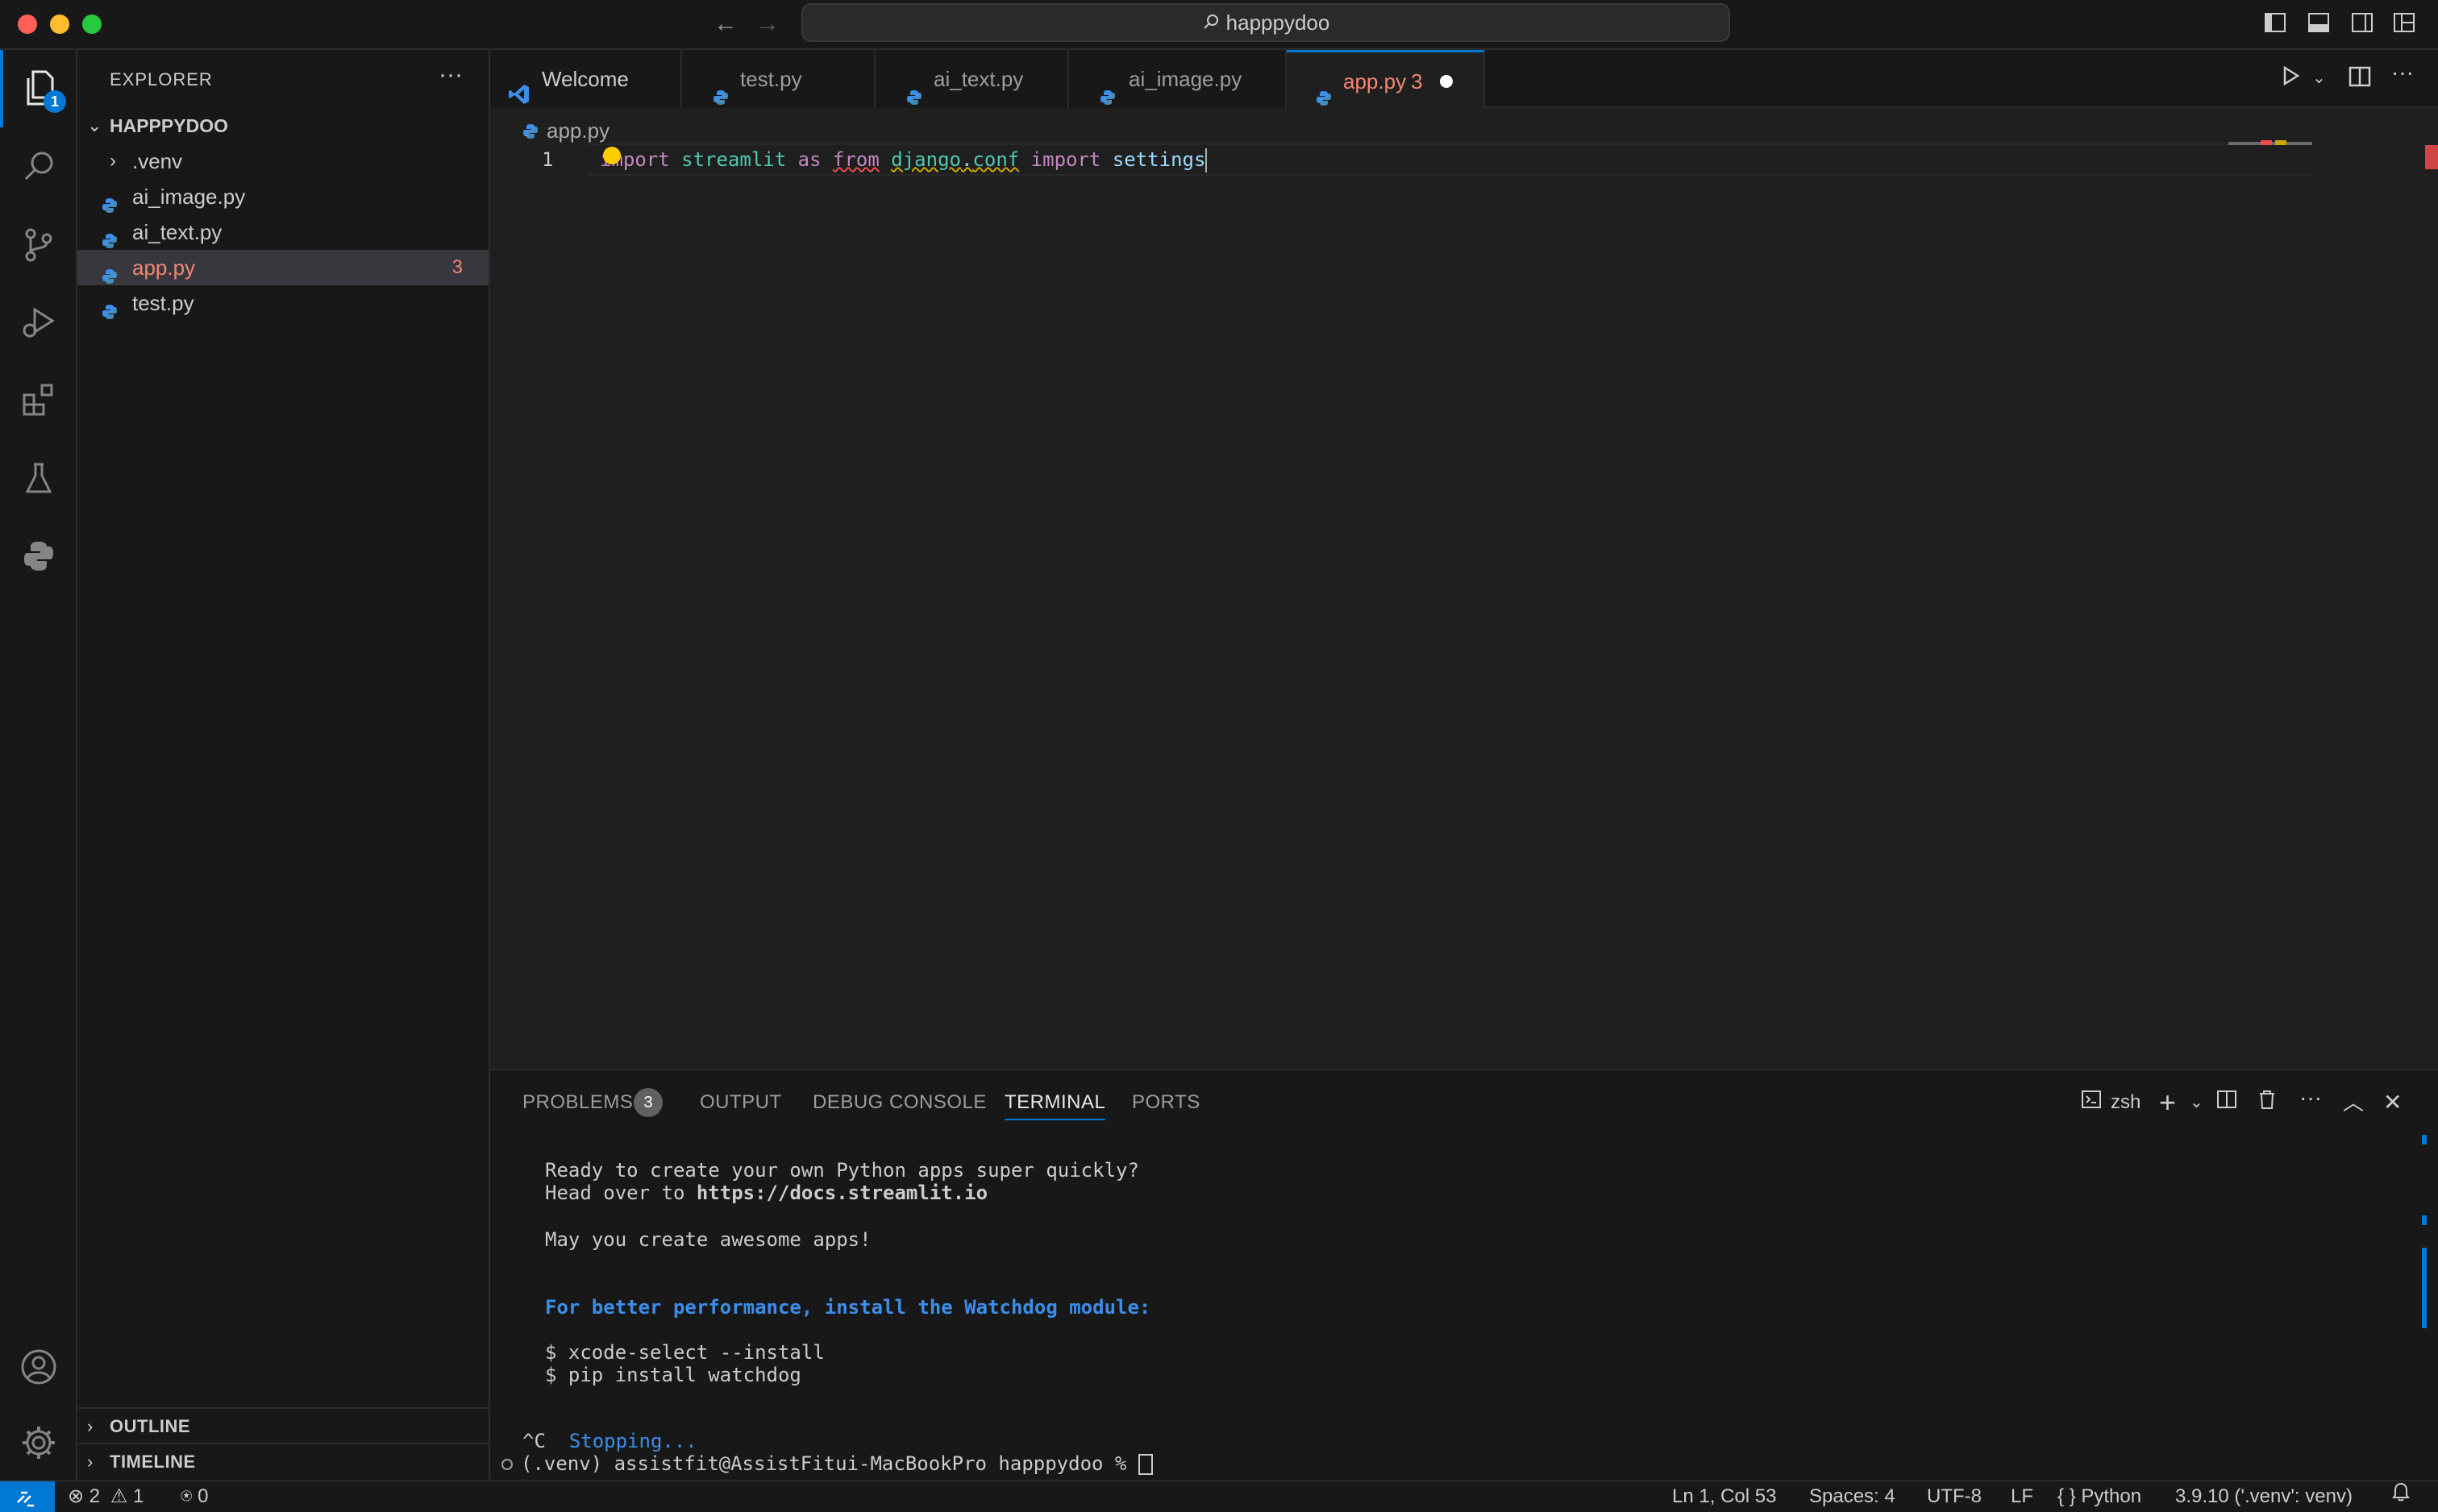  I want to click on tab-ai-text-py: ai_text.py, so click(972, 79).